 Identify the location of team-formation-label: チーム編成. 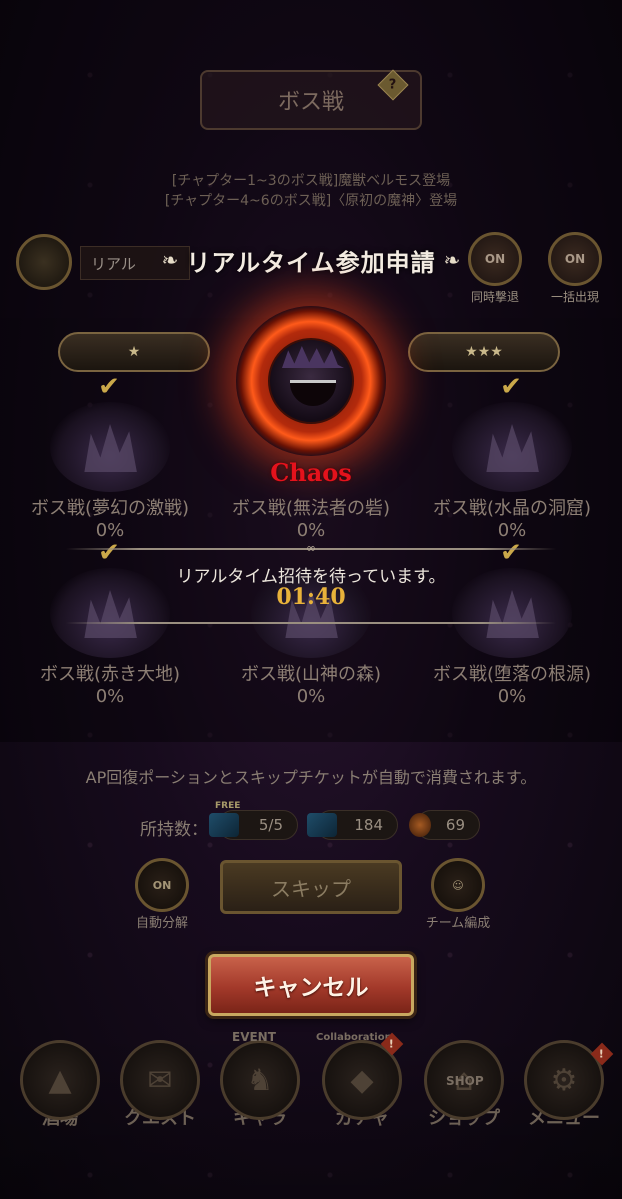
(458, 923).